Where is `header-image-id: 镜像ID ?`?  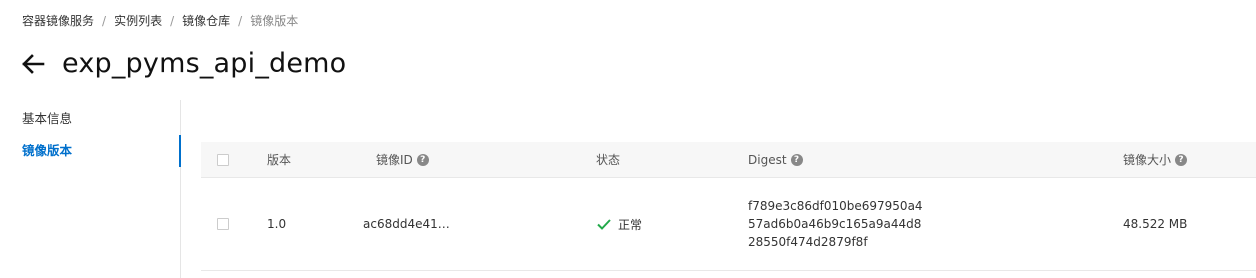 header-image-id: 镜像ID ? is located at coordinates (402, 159).